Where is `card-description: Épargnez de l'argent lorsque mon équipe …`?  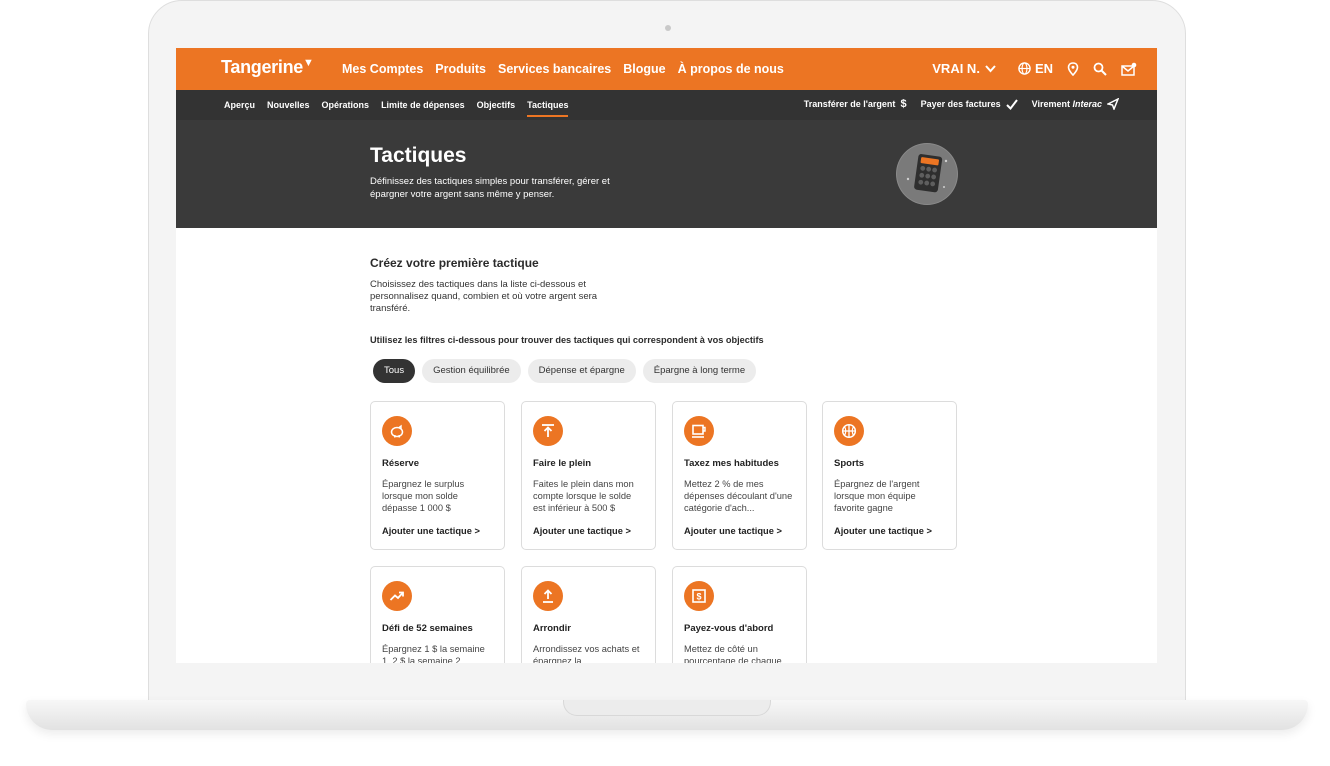 card-description: Épargnez de l'argent lorsque mon équipe … is located at coordinates (877, 496).